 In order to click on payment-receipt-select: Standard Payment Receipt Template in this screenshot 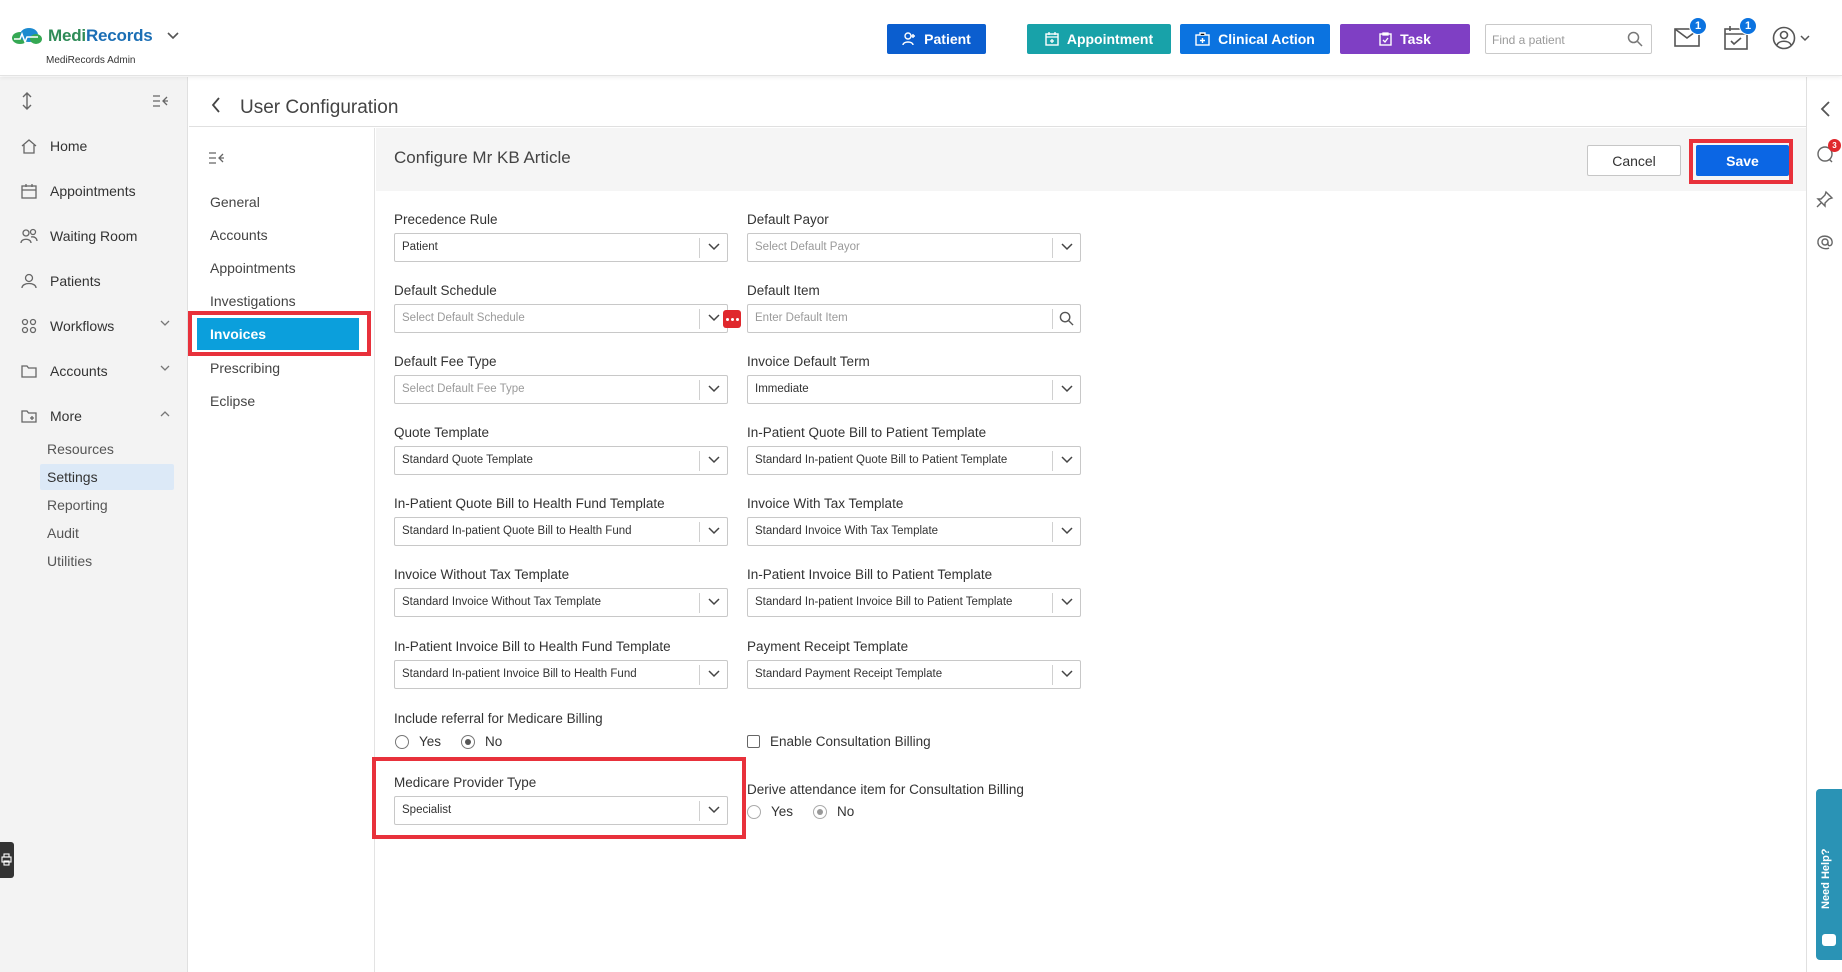, I will do `click(914, 674)`.